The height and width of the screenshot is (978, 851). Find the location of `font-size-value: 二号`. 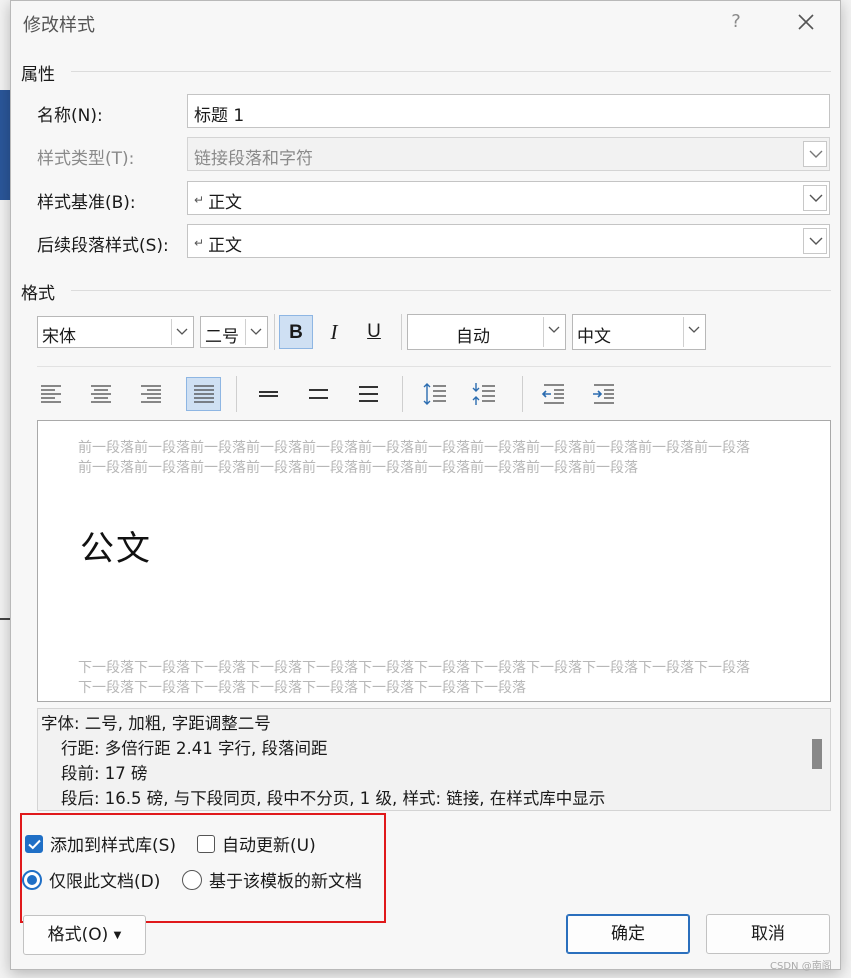

font-size-value: 二号 is located at coordinates (222, 337).